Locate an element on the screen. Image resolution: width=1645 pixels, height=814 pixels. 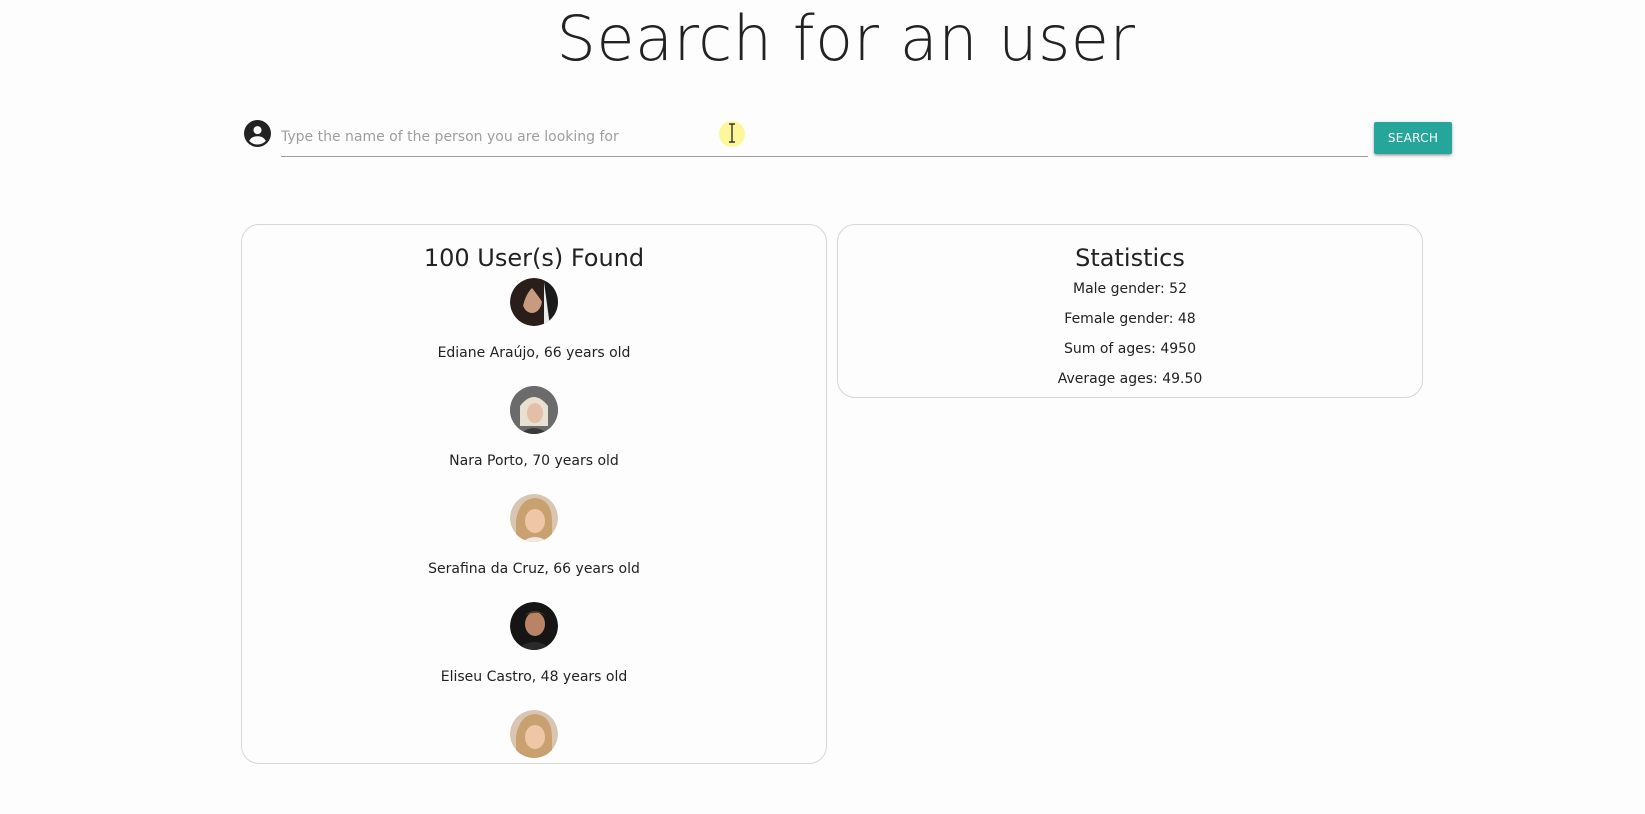
user-label: Ediane Araújo, 66 years old is located at coordinates (534, 353).